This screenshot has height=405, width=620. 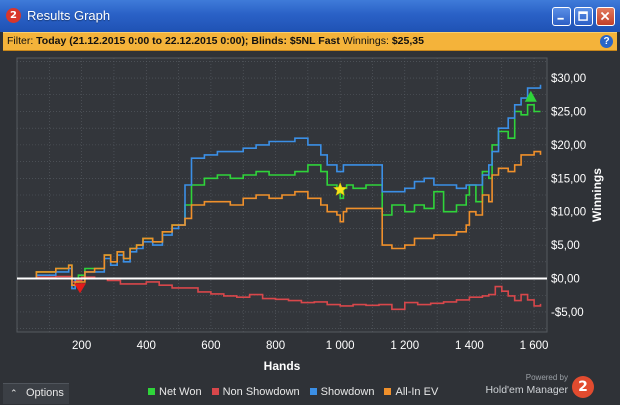 What do you see at coordinates (583, 387) in the screenshot?
I see `brand-logo-icon: 2` at bounding box center [583, 387].